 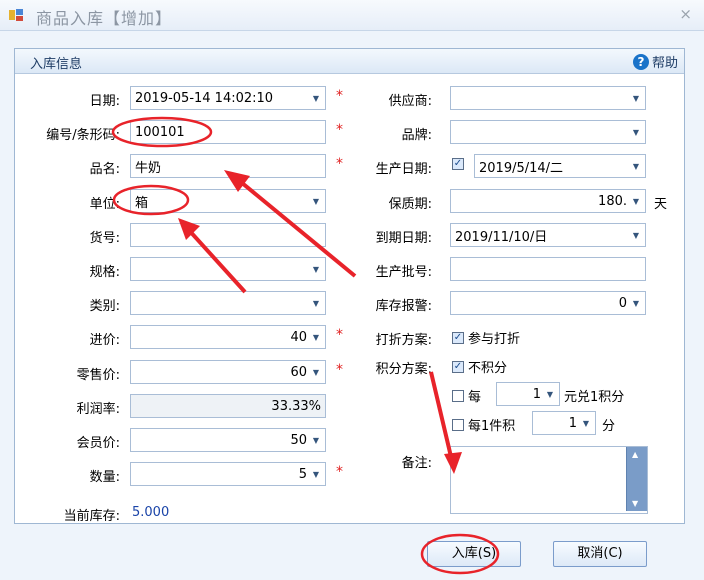 I want to click on memo-scrollbar: ▲ ▼, so click(x=636, y=479).